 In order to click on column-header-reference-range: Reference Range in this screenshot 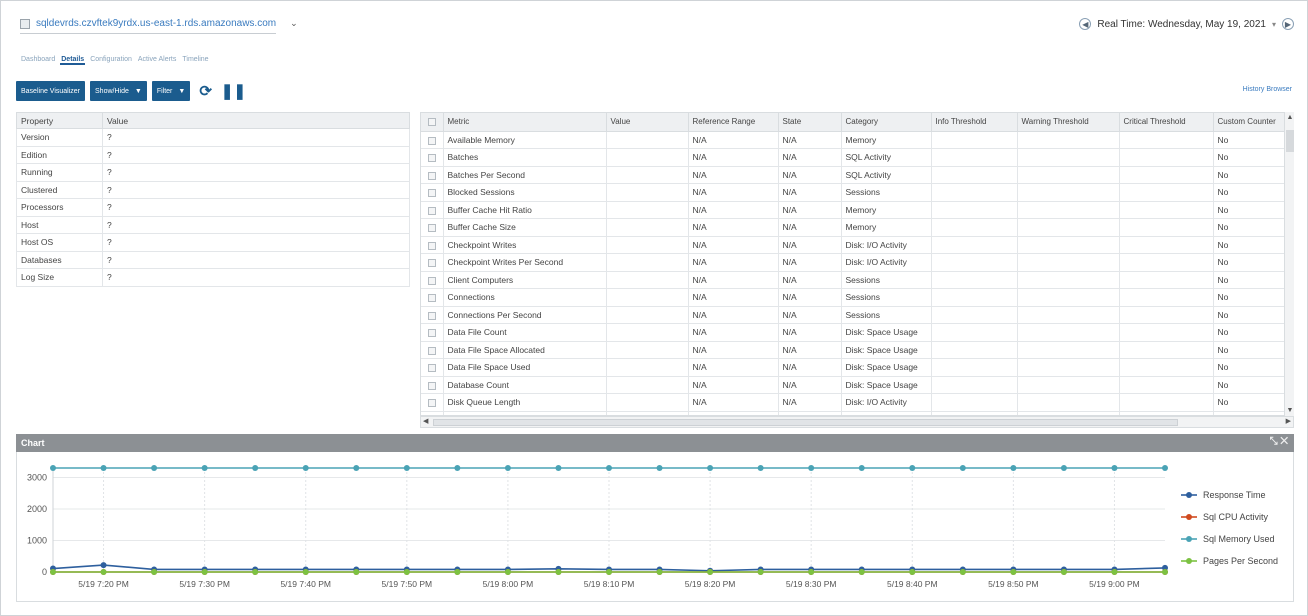, I will do `click(733, 122)`.